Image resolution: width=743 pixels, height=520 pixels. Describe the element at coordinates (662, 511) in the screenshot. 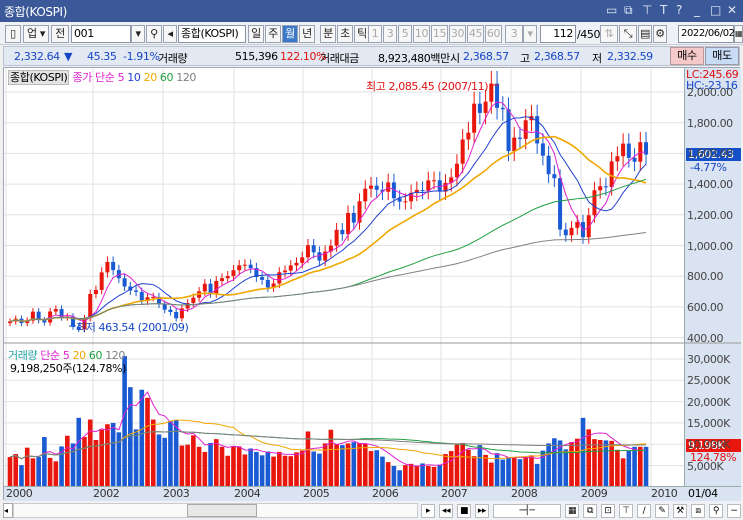

I see `pen-icon: ✎` at that location.